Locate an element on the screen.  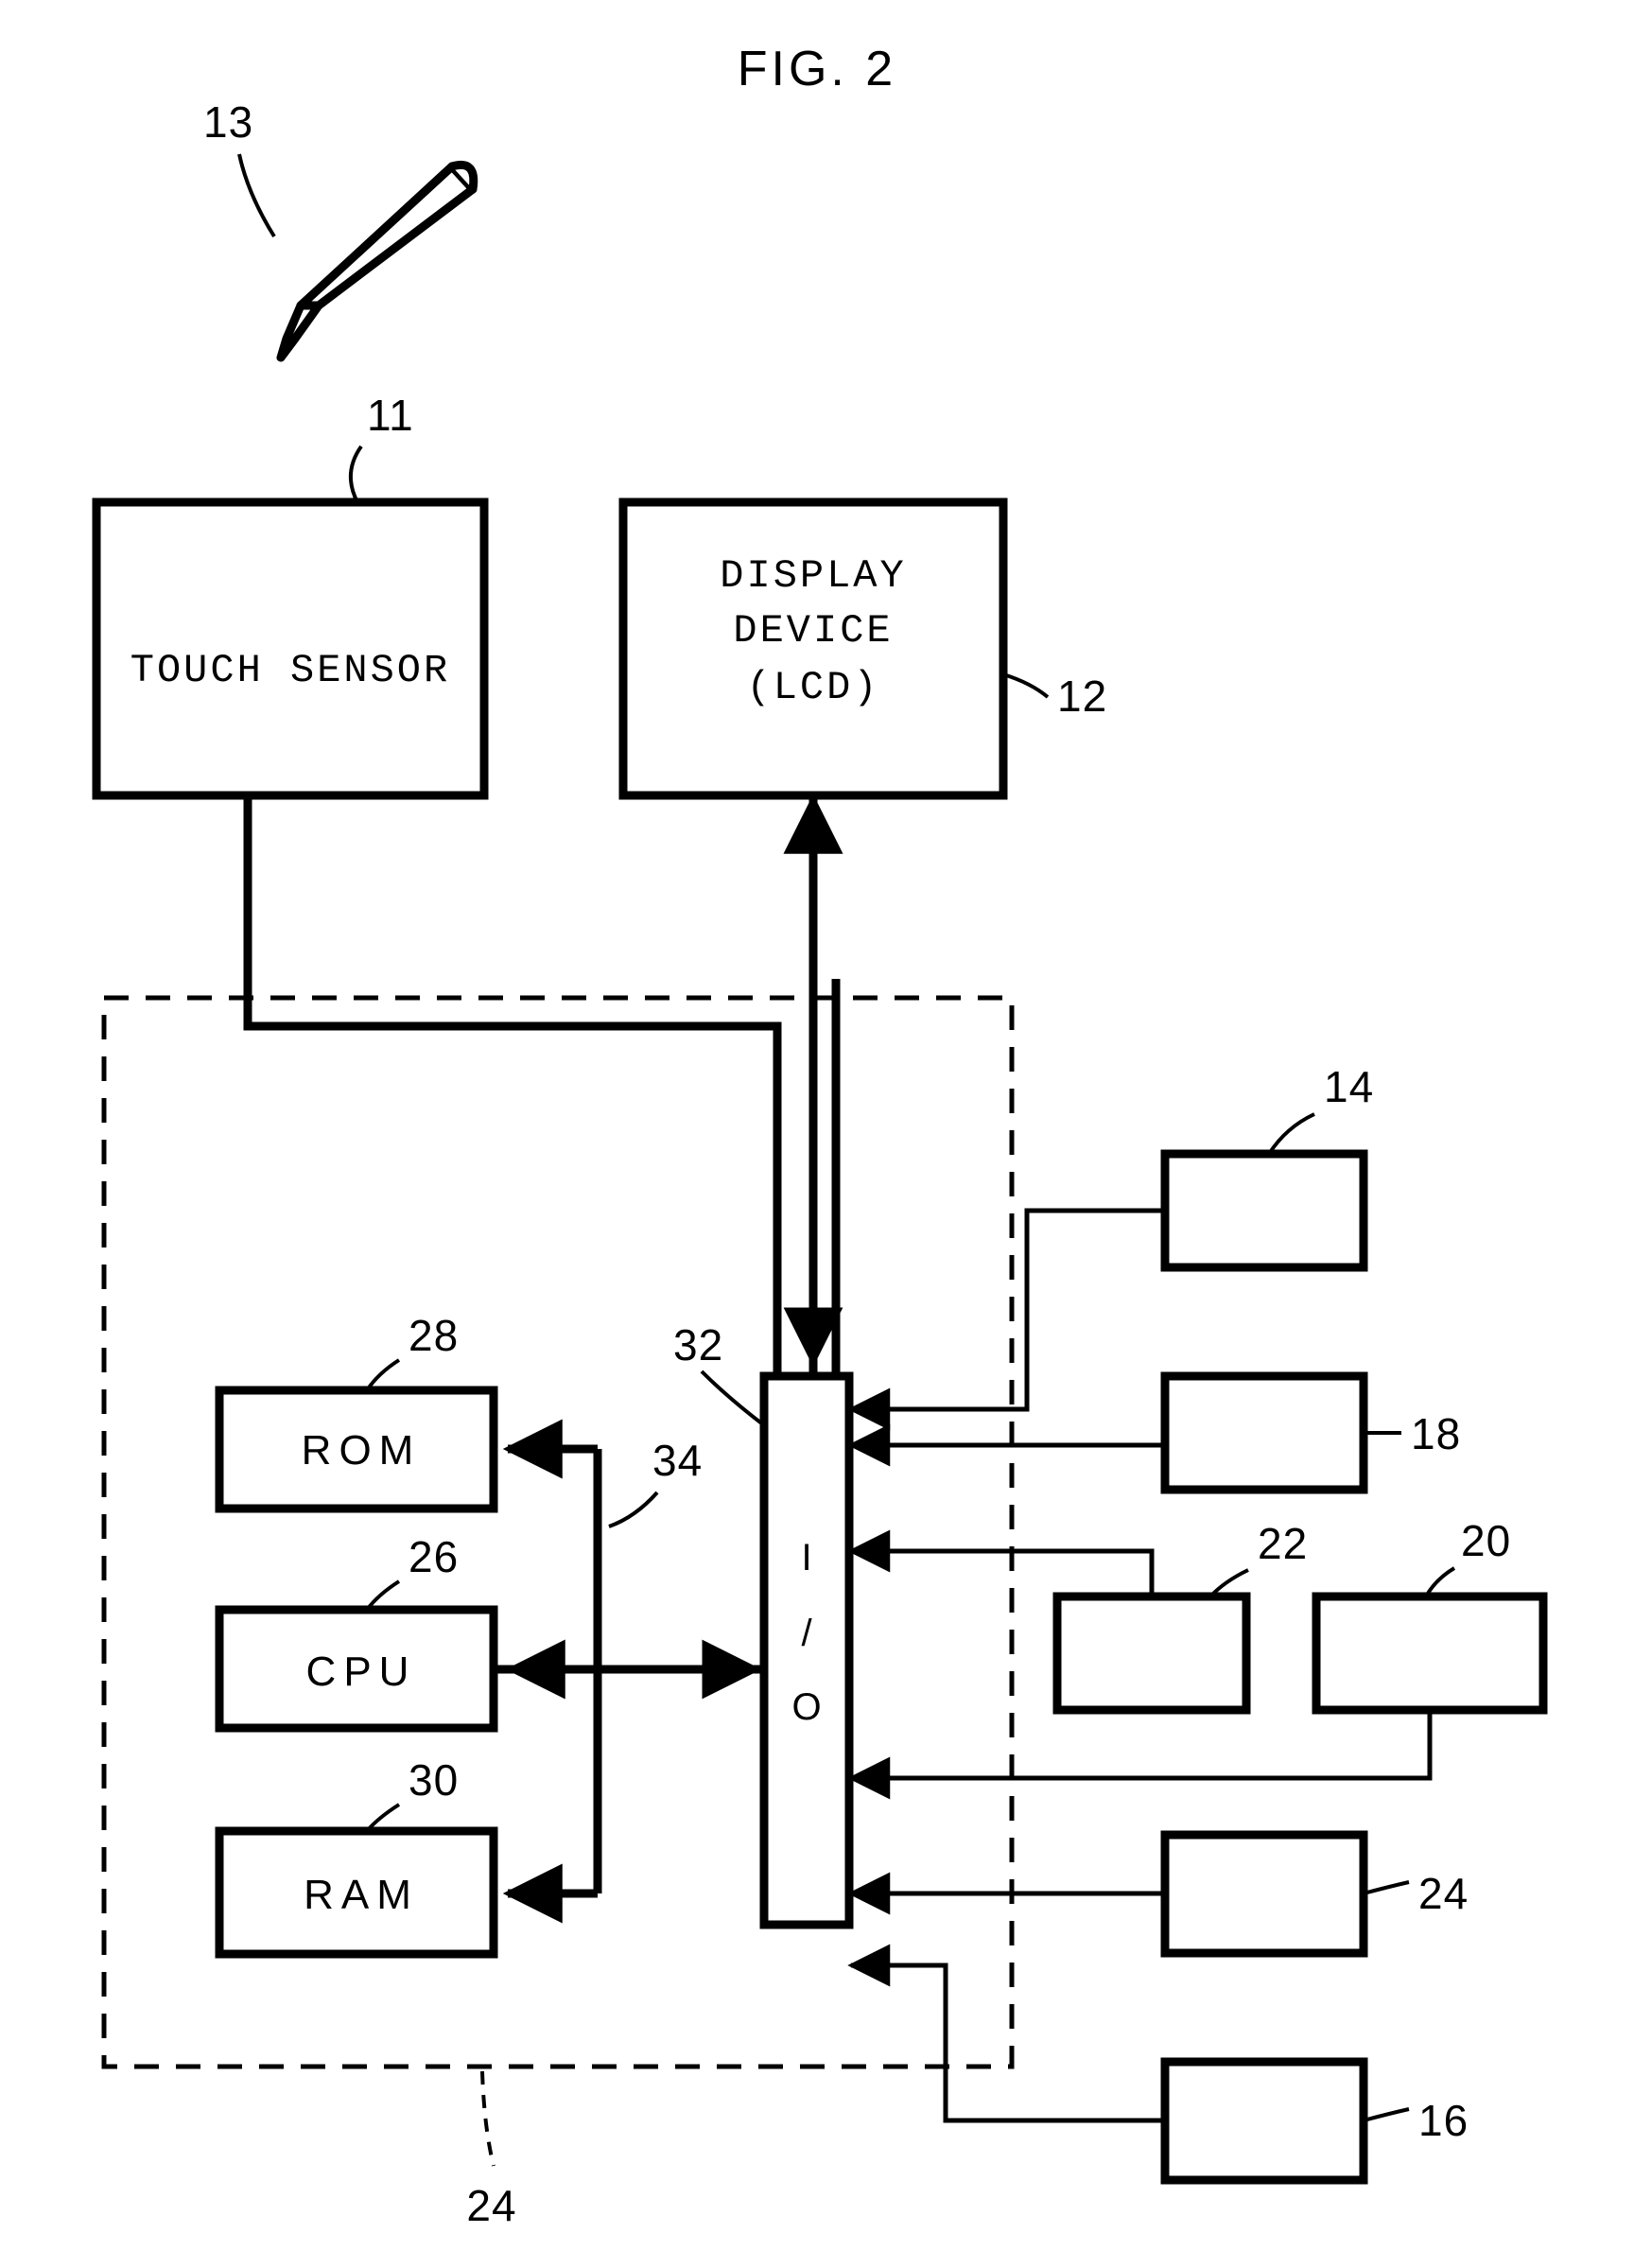
io-label-line1: I is located at coordinates (806, 1558).